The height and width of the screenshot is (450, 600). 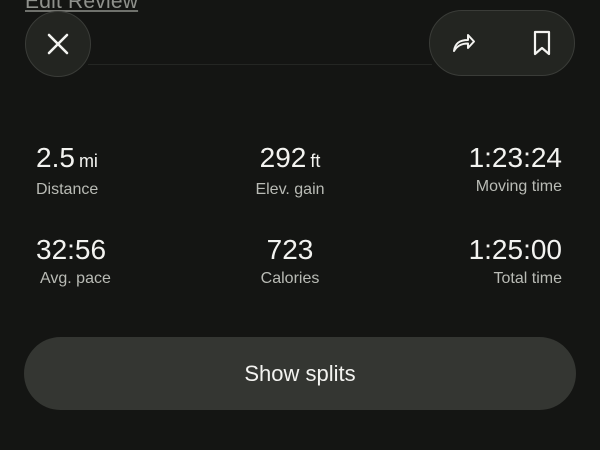 What do you see at coordinates (81, 7) in the screenshot?
I see `edit-review-link: Edit Review` at bounding box center [81, 7].